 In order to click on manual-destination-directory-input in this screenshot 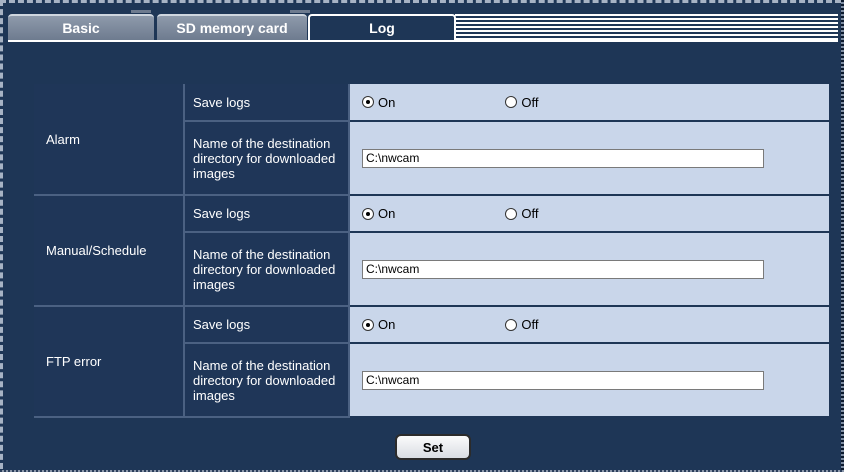, I will do `click(563, 269)`.